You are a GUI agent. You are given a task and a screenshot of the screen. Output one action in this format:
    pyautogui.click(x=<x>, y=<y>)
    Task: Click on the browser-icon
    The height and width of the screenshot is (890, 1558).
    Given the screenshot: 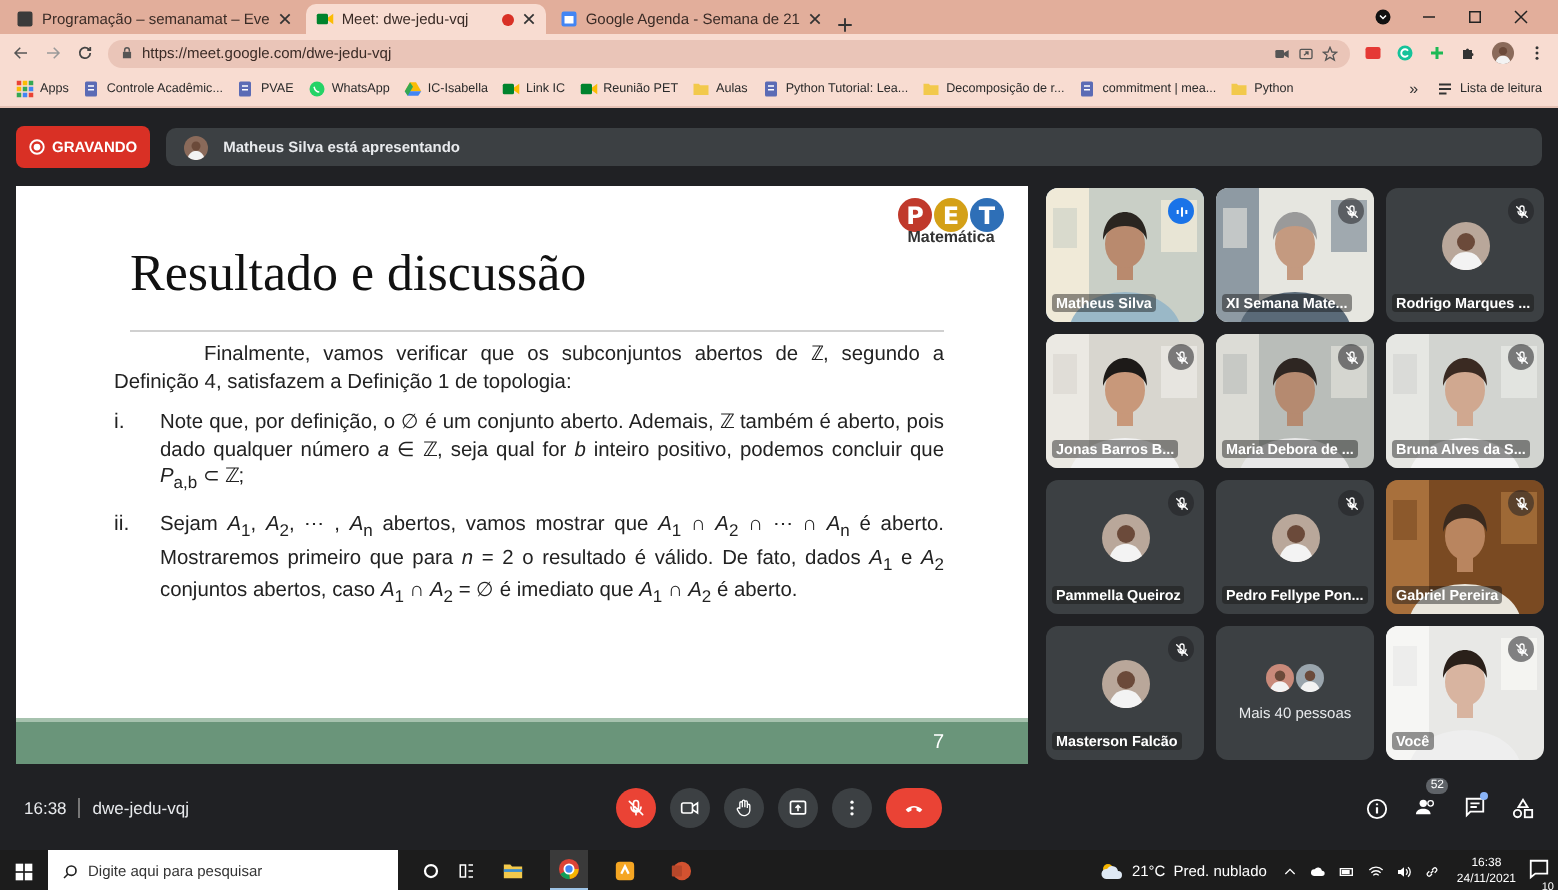 What is the action you would take?
    pyautogui.click(x=569, y=869)
    